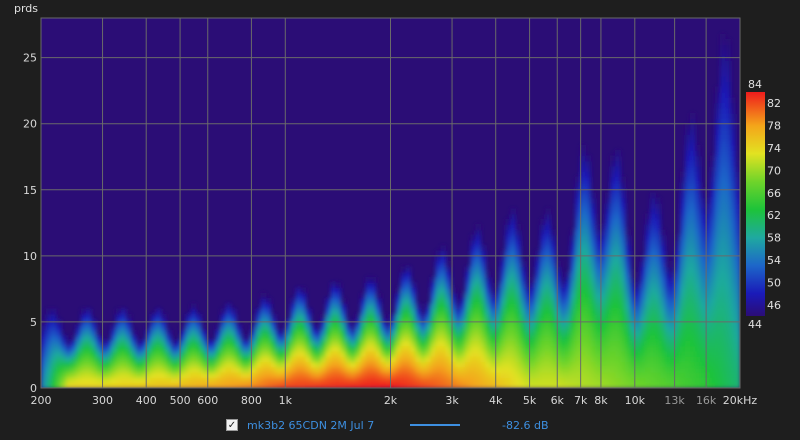 This screenshot has width=800, height=440. Describe the element at coordinates (232, 425) in the screenshot. I see `series-checkbox: ✓` at that location.